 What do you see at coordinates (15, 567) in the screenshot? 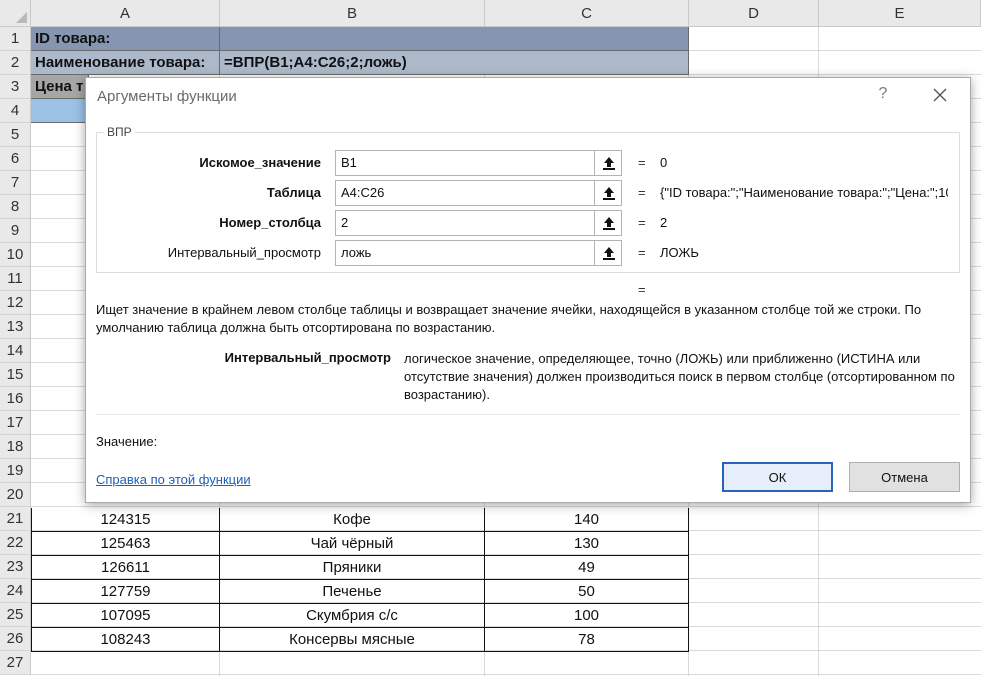
I see `row-header: 23` at bounding box center [15, 567].